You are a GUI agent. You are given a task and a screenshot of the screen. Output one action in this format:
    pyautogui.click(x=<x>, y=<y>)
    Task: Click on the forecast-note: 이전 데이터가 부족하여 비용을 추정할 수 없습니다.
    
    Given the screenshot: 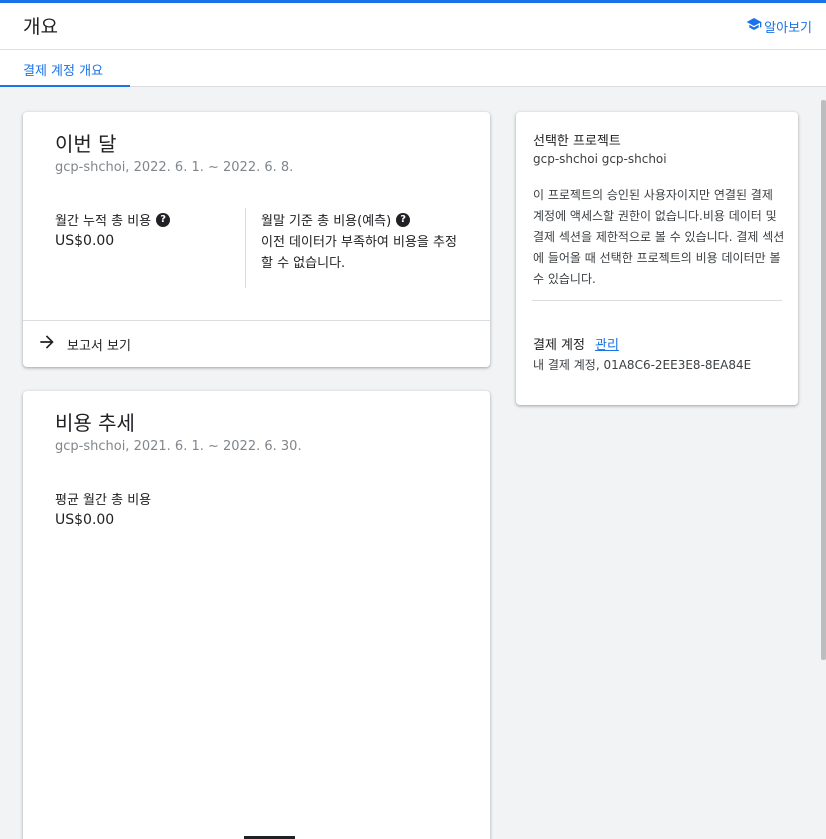 What is the action you would take?
    pyautogui.click(x=359, y=253)
    